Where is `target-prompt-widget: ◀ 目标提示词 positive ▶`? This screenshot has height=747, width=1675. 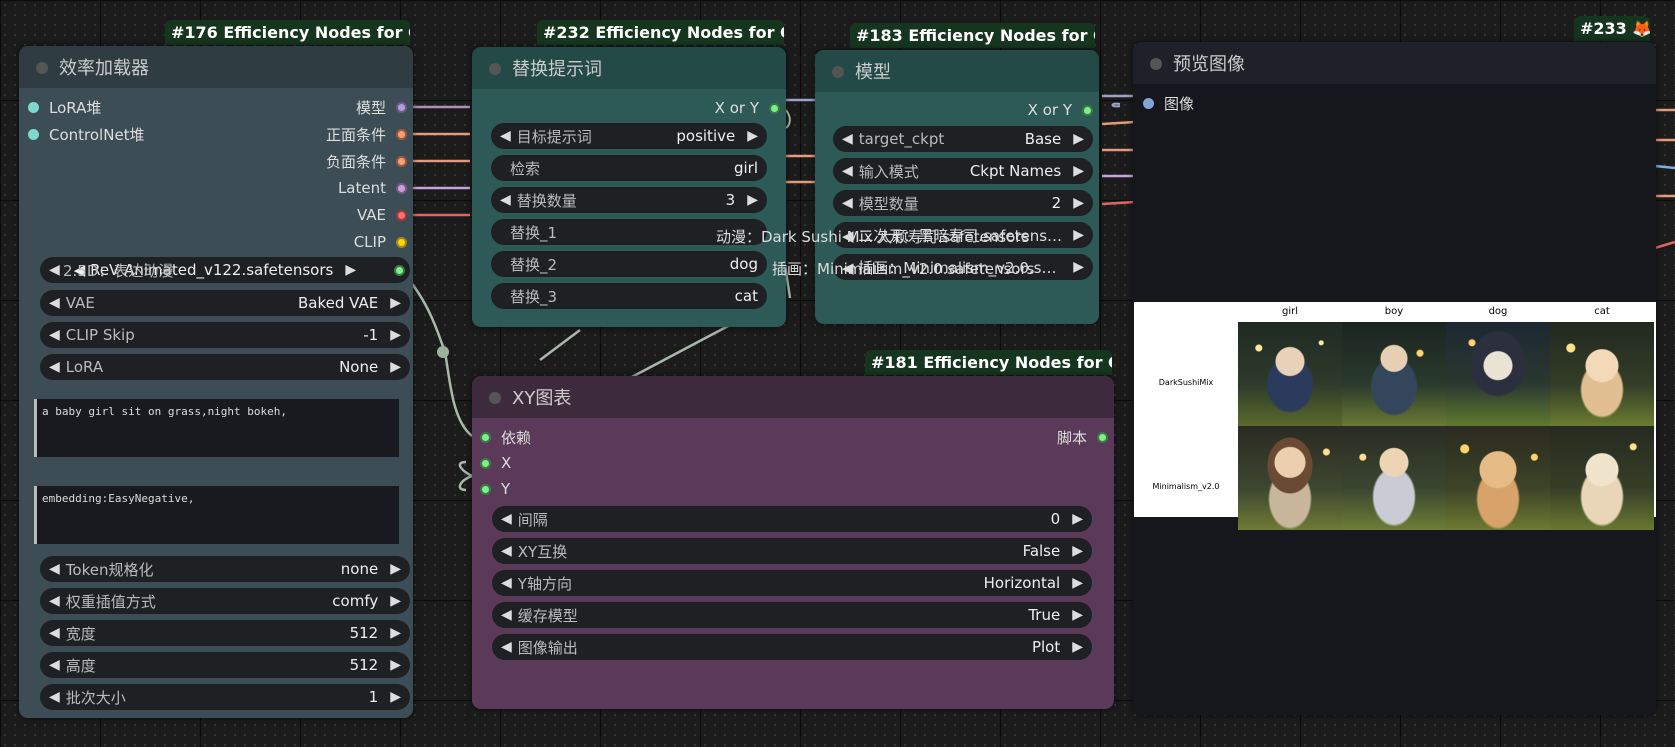 target-prompt-widget: ◀ 目标提示词 positive ▶ is located at coordinates (629, 136).